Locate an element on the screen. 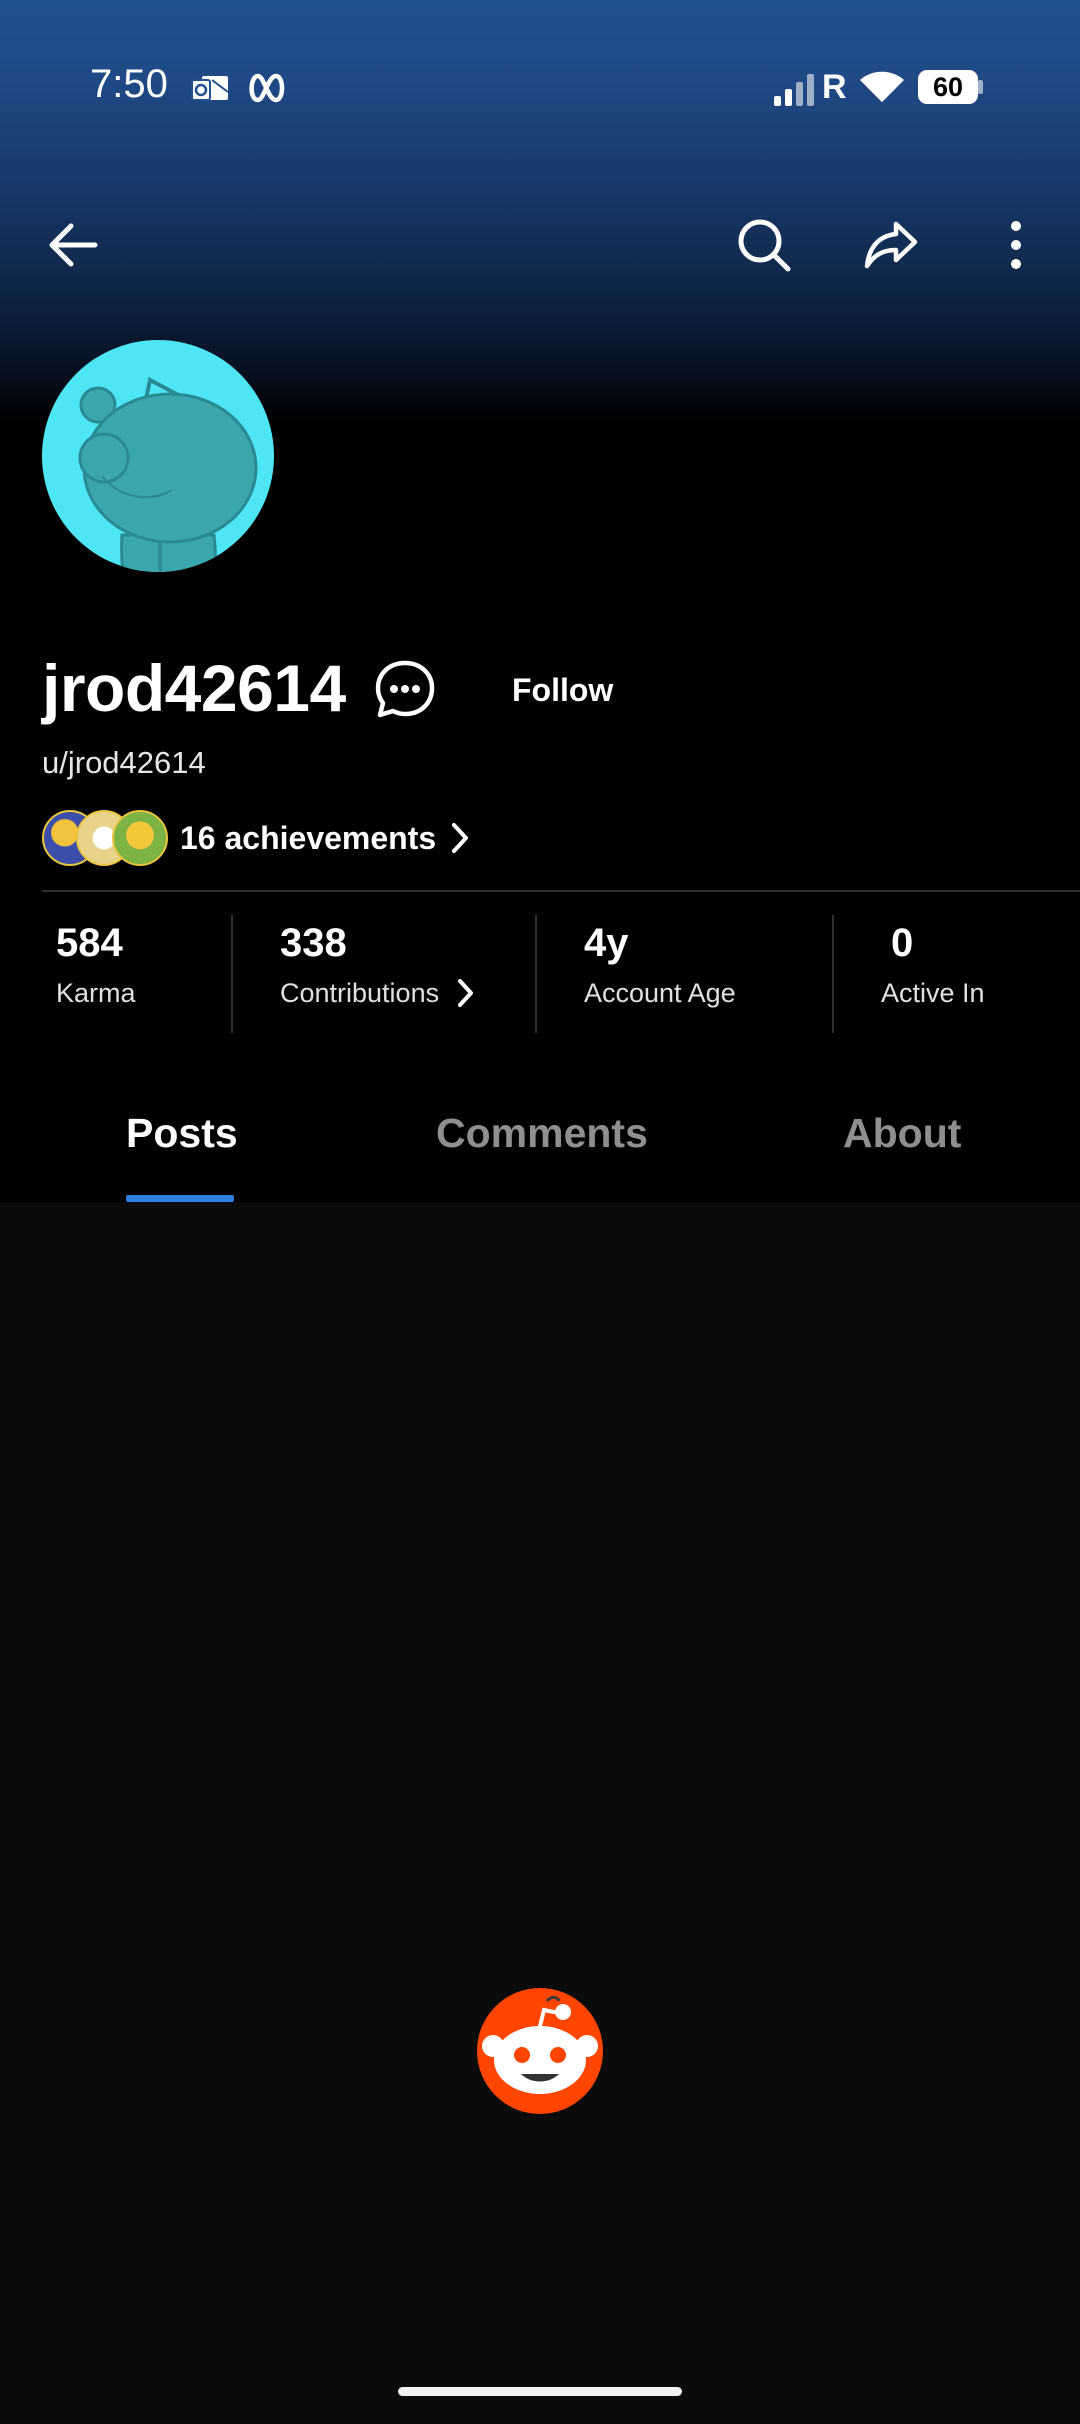 The image size is (1080, 2424). gold-badge-icon is located at coordinates (140, 838).